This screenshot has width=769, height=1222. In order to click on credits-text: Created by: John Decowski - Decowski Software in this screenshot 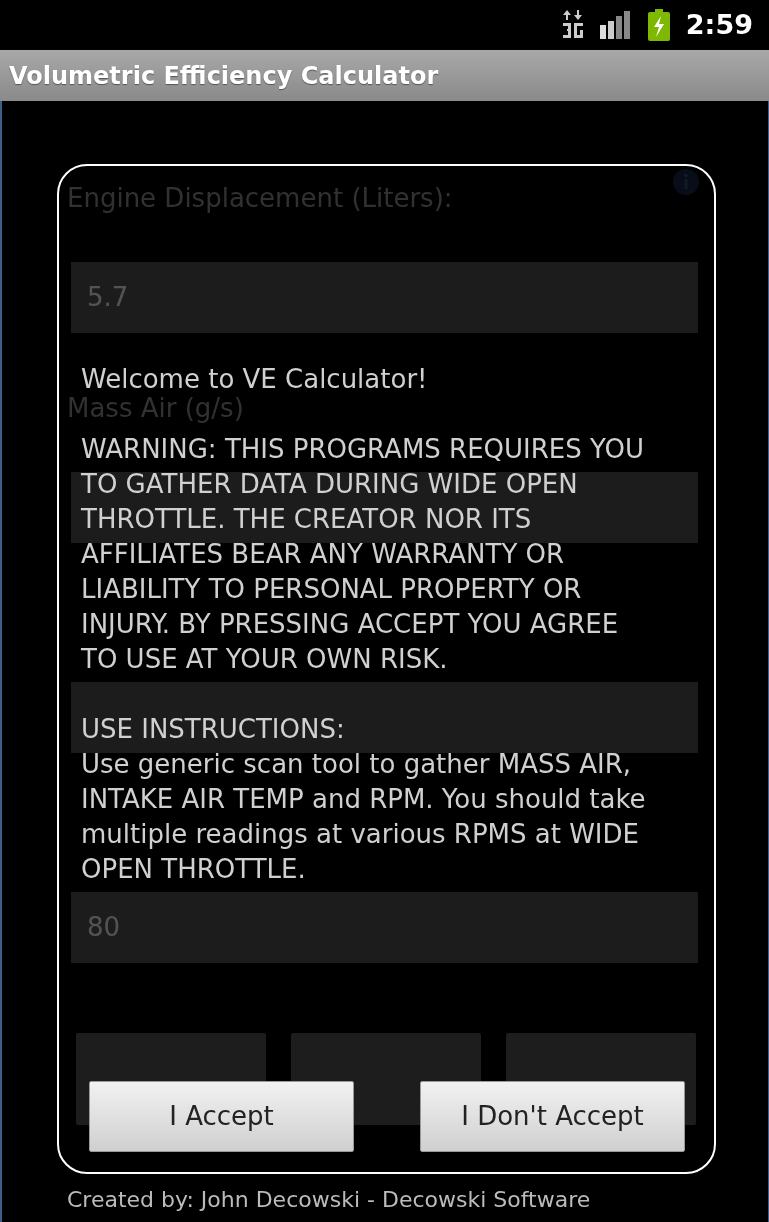, I will do `click(329, 1200)`.